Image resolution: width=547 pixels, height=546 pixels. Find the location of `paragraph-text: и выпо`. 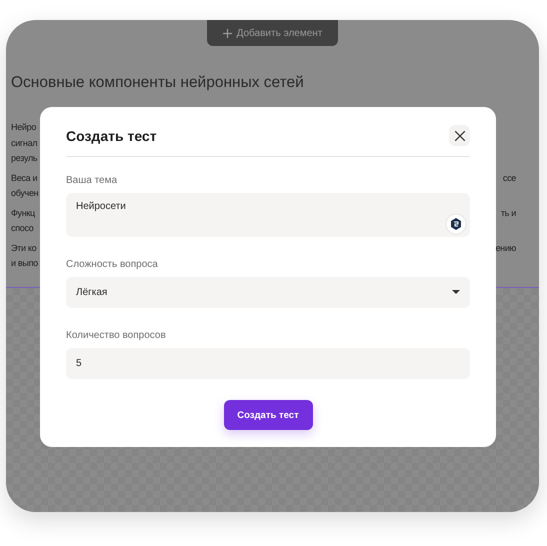

paragraph-text: и выпо is located at coordinates (24, 263).